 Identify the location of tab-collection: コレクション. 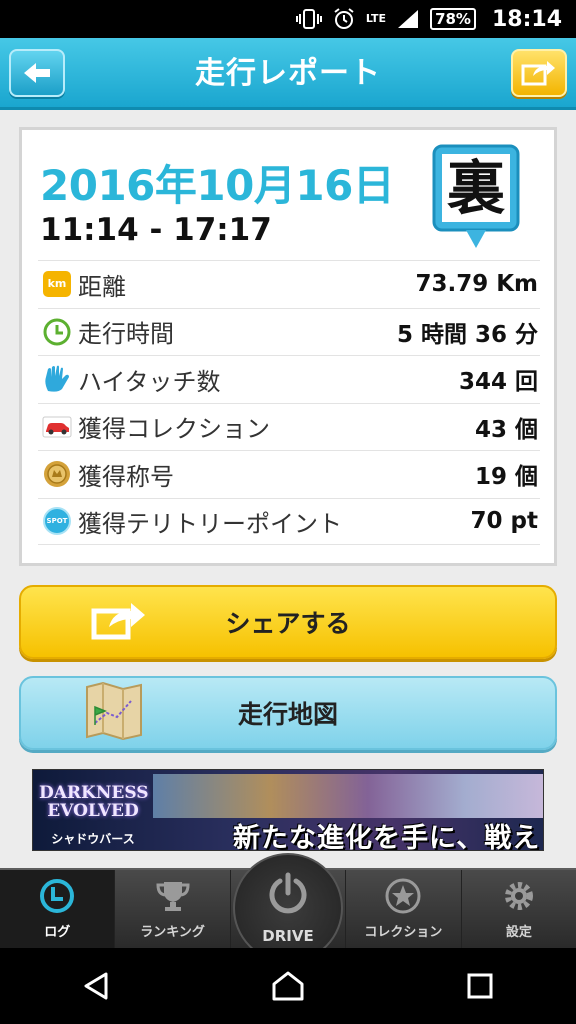
(404, 909).